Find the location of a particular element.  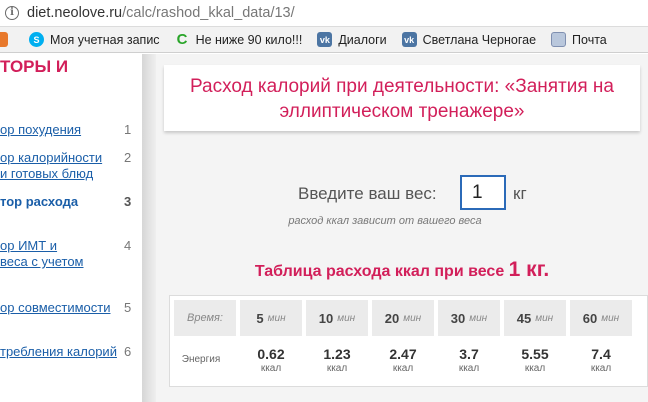

energy-label: Энергия is located at coordinates (201, 359).